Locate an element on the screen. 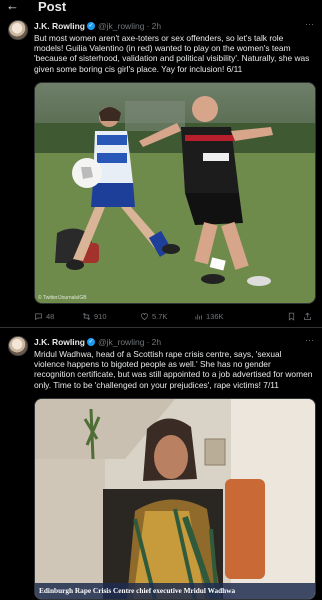 Image resolution: width=322 pixels, height=600 pixels. bookmark-button is located at coordinates (291, 316).